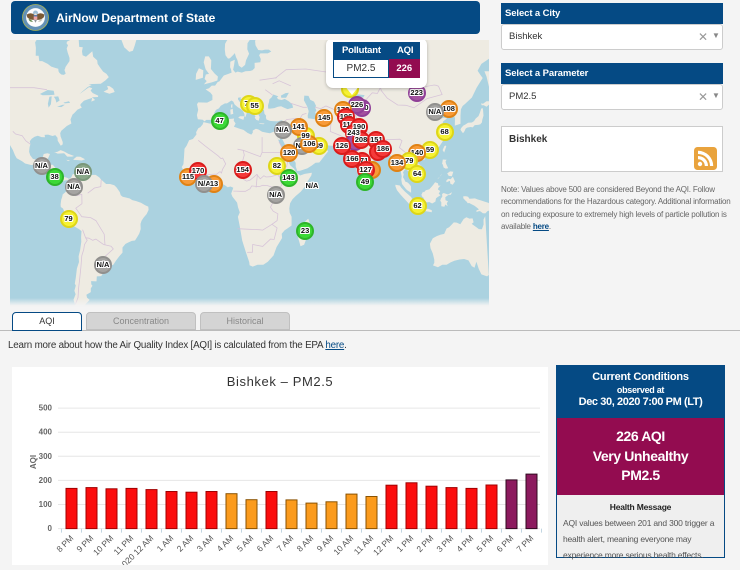 This screenshot has width=740, height=570. Describe the element at coordinates (504, 543) in the screenshot. I see `svg-text: 6 PM` at that location.